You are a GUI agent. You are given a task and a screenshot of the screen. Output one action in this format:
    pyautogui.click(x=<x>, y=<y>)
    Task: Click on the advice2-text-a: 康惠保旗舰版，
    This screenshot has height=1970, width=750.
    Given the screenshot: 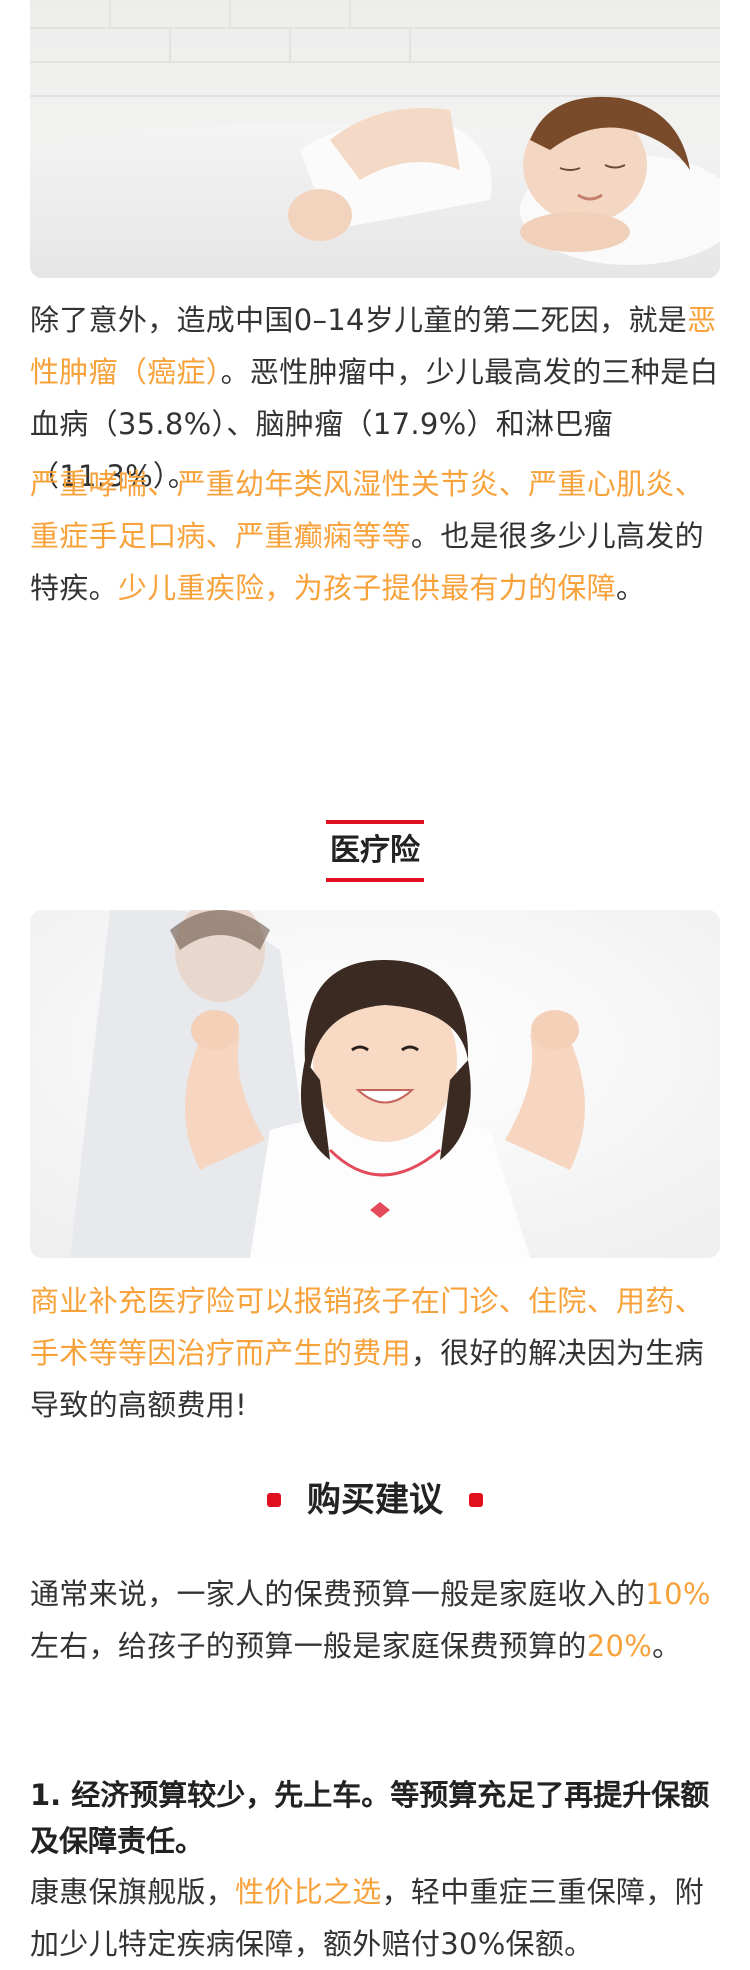 What is the action you would take?
    pyautogui.click(x=133, y=1892)
    